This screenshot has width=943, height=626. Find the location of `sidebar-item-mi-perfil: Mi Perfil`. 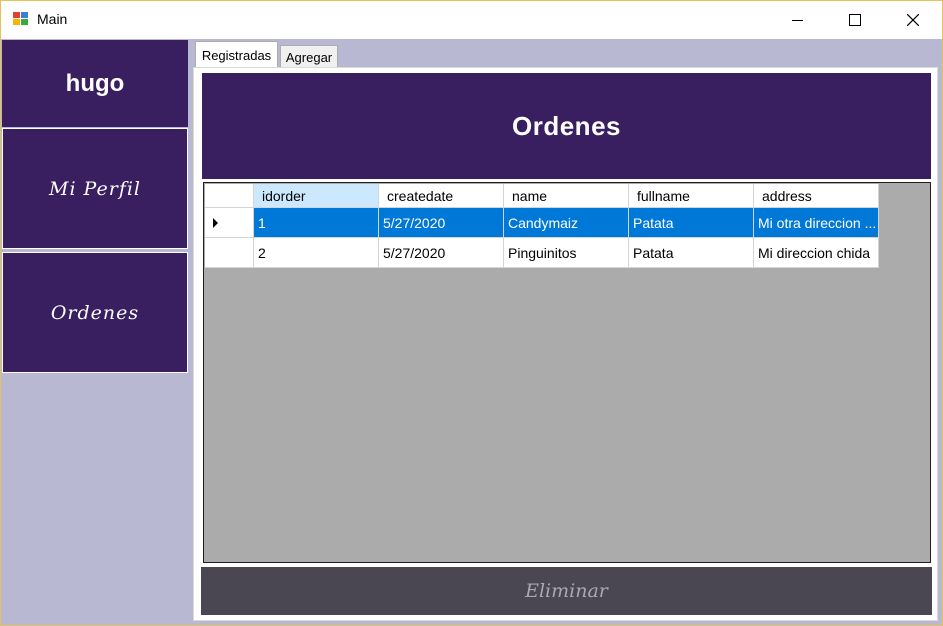

sidebar-item-mi-perfil: Mi Perfil is located at coordinates (95, 188).